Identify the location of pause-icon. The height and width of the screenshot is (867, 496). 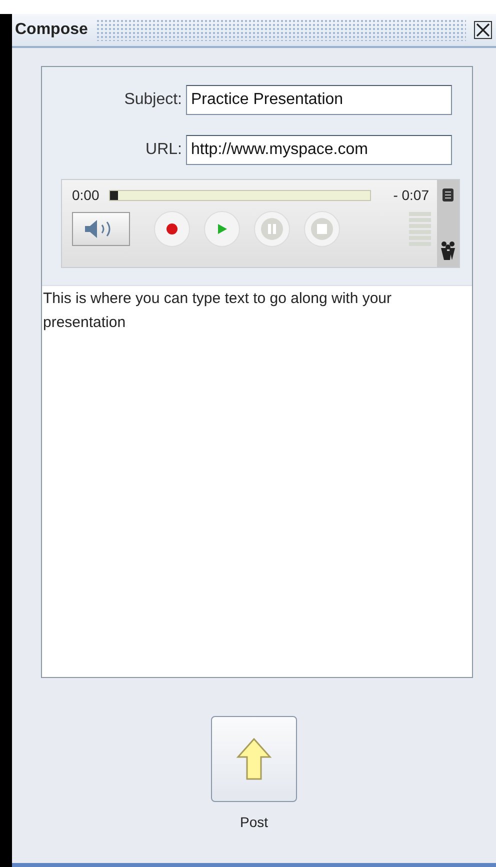
(272, 229).